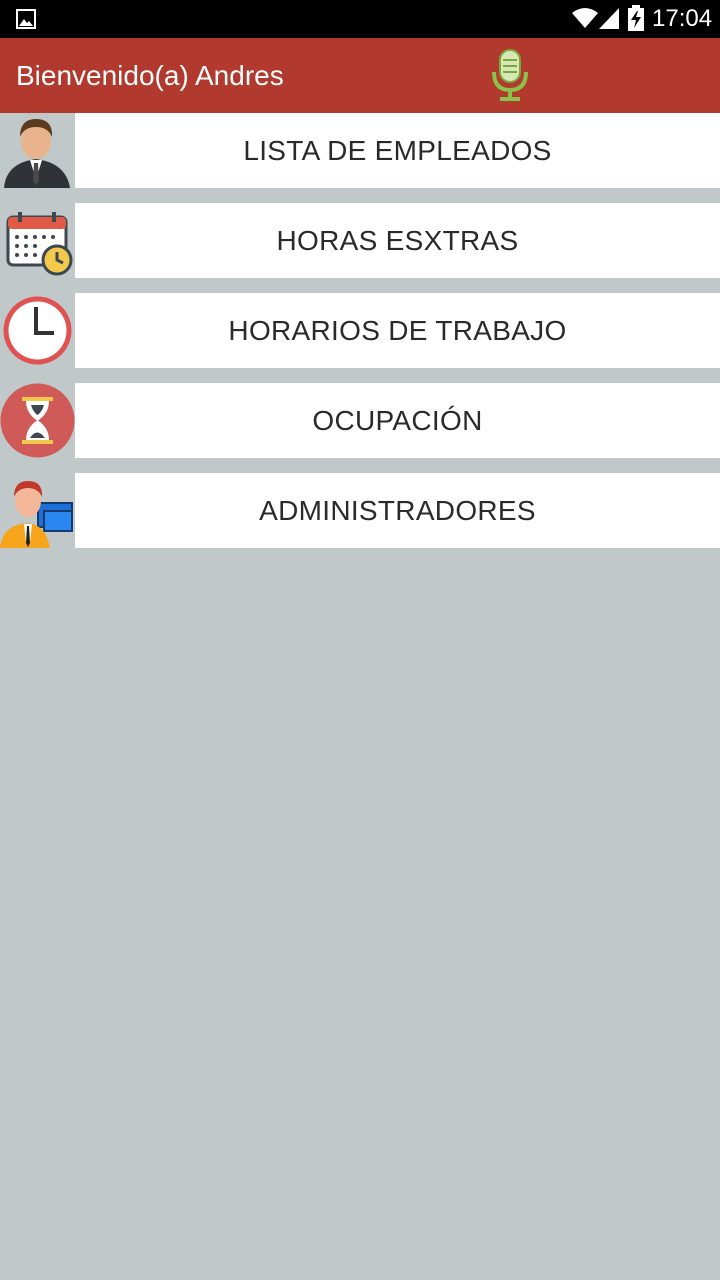 This screenshot has height=1280, width=720. I want to click on administradores-button: ADMINISTRADORES, so click(397, 510).